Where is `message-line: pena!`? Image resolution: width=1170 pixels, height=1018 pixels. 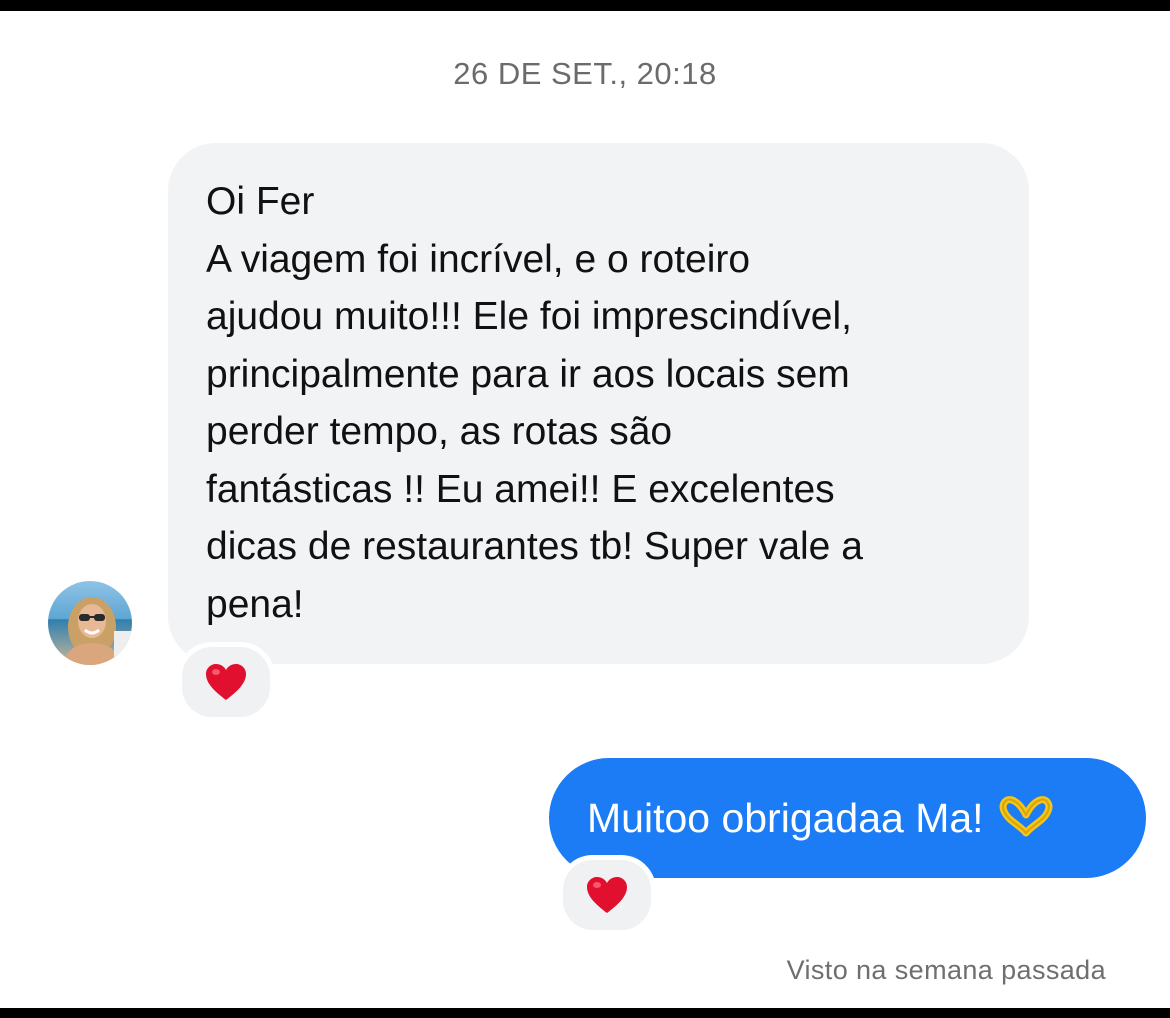
message-line: pena! is located at coordinates (255, 604).